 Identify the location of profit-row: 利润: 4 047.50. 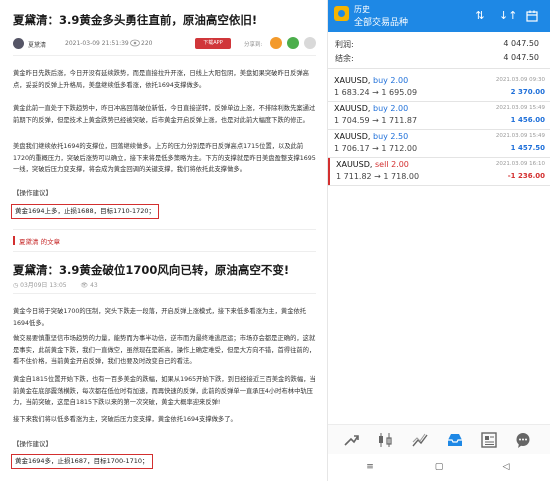
(439, 44).